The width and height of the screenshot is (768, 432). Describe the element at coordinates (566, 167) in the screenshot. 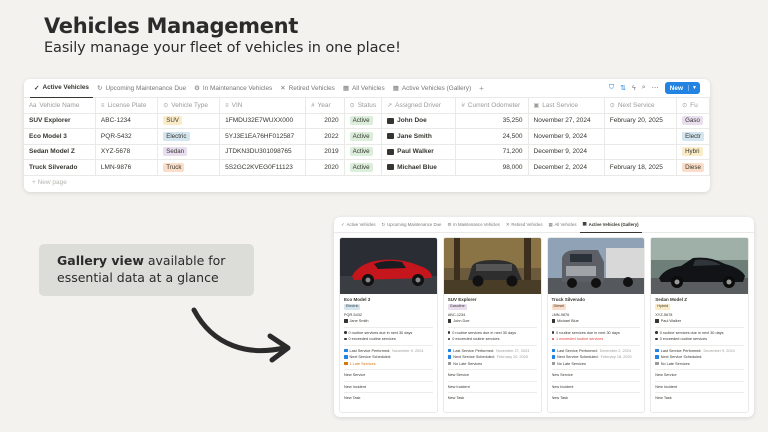

I see `cell-last-service: December 2, 2024` at that location.